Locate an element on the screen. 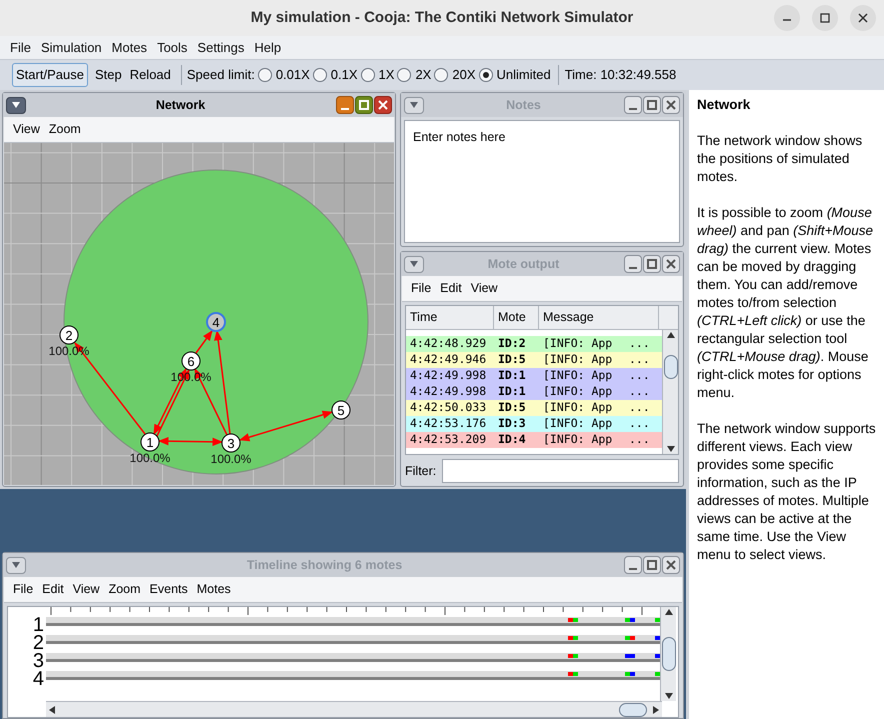  speed-option-label: 0.01X is located at coordinates (293, 75).